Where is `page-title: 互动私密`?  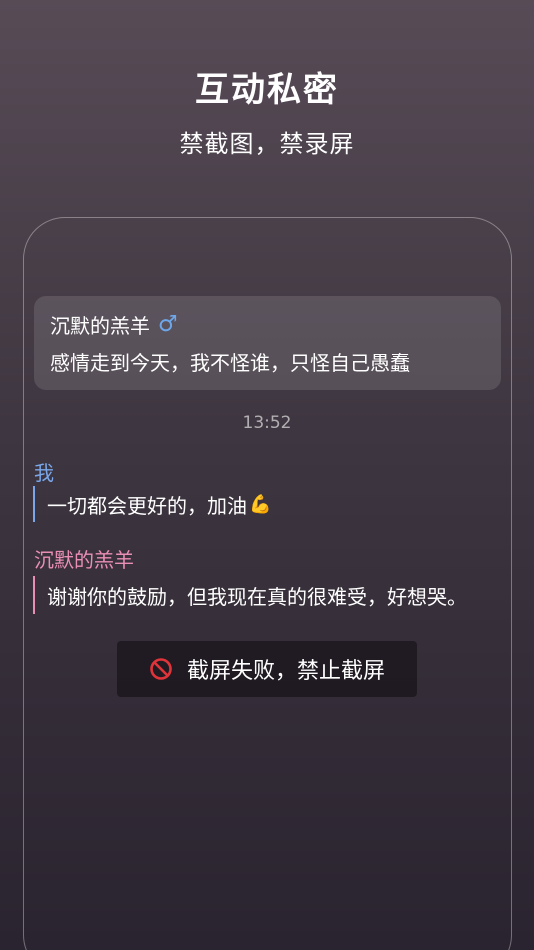
page-title: 互动私密 is located at coordinates (267, 90).